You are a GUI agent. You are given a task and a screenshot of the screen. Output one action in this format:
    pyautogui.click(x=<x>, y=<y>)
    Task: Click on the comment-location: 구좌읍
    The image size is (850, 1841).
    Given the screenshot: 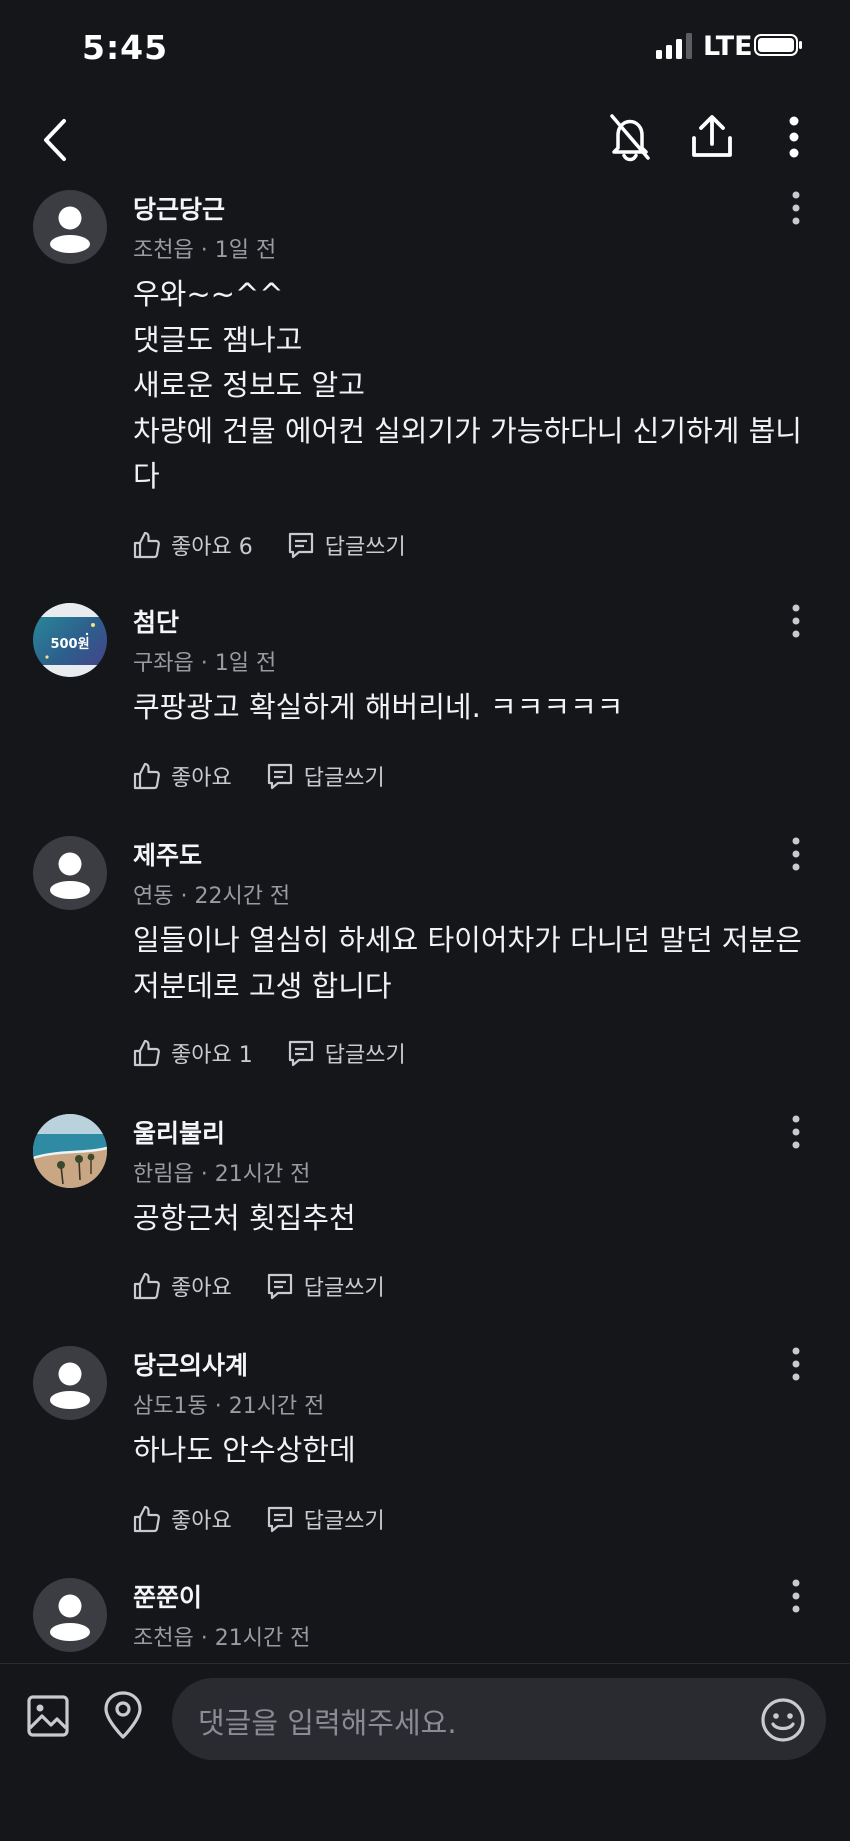 What is the action you would take?
    pyautogui.click(x=163, y=663)
    